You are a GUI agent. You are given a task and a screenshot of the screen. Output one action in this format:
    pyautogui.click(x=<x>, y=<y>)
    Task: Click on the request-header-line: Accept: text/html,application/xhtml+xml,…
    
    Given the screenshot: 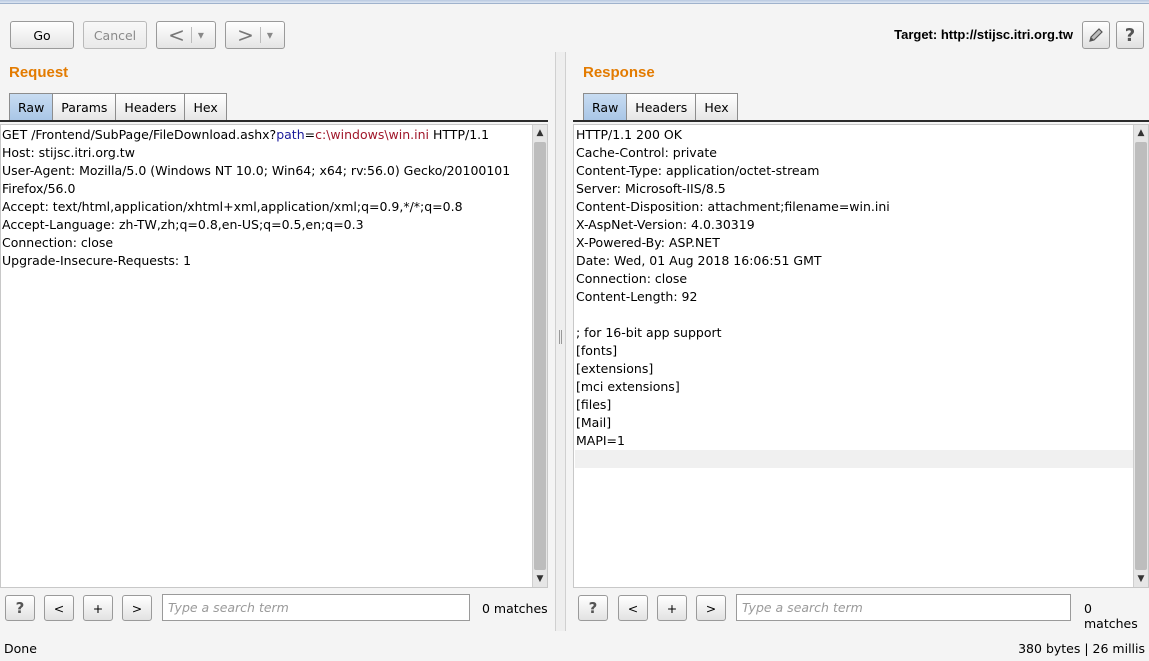 What is the action you would take?
    pyautogui.click(x=232, y=206)
    